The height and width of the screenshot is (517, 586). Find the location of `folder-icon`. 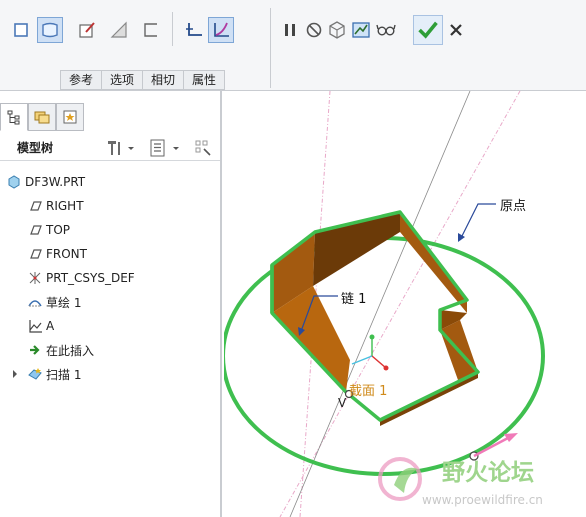

folder-icon is located at coordinates (42, 117).